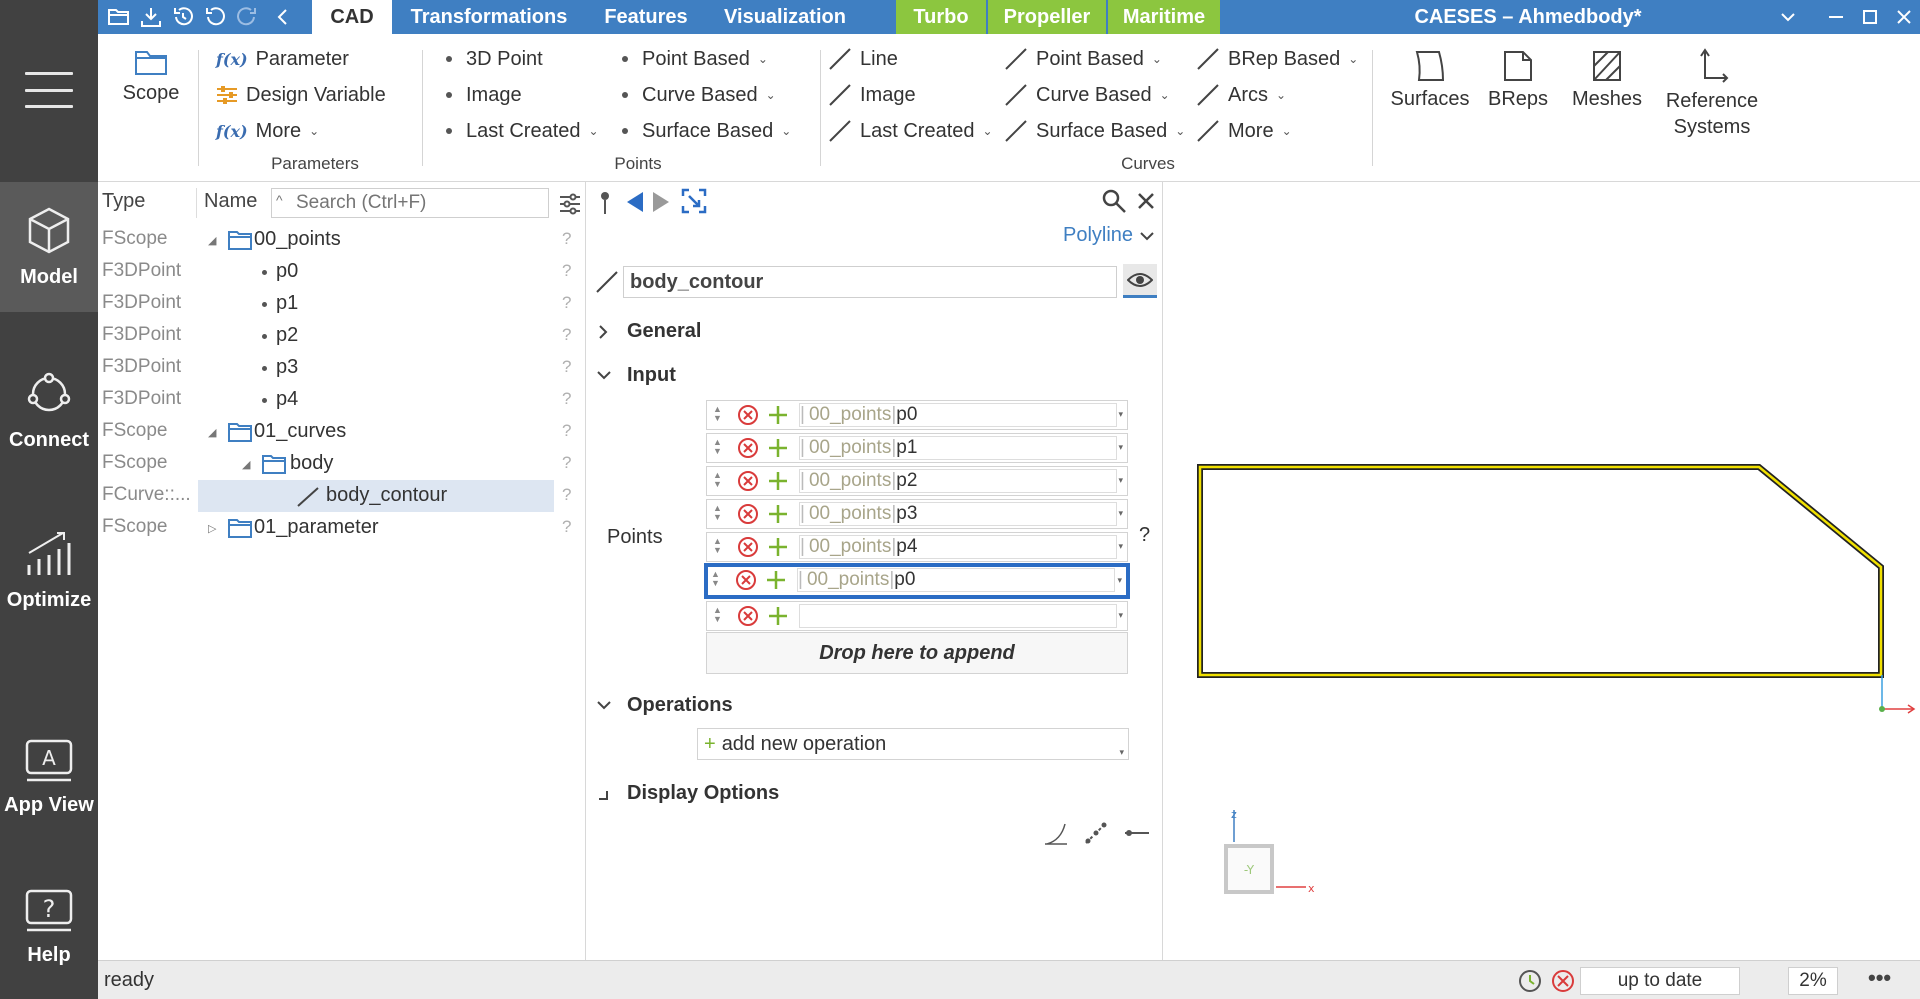 This screenshot has width=1920, height=999. What do you see at coordinates (49, 777) in the screenshot?
I see `sidebar-item-app-view: A App View` at bounding box center [49, 777].